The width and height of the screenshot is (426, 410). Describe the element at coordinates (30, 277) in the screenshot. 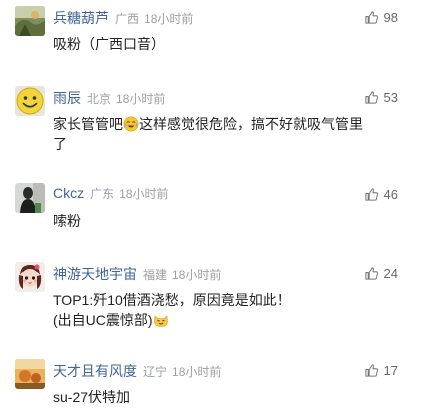

I see `cartoon-doll-avatar` at that location.